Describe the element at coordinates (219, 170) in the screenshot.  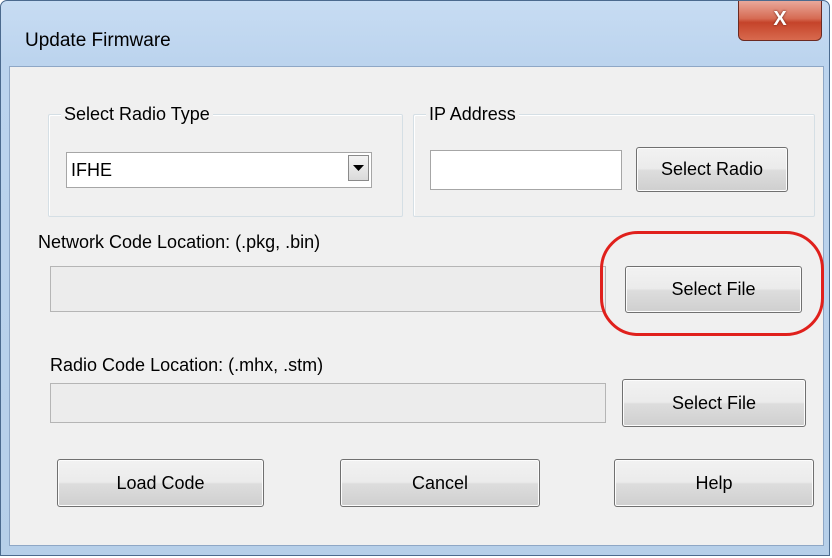
I see `radio-type-combobox: IFHE` at that location.